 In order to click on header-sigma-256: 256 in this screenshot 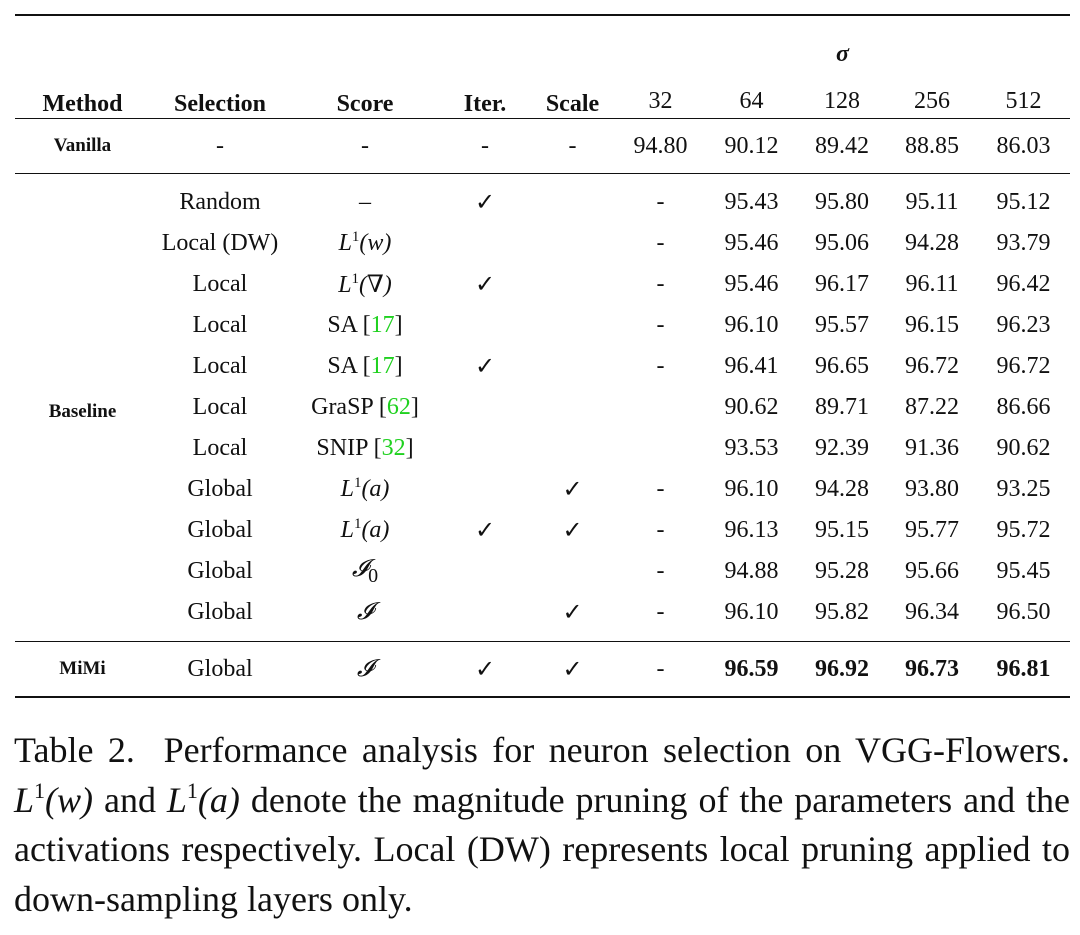, I will do `click(932, 100)`.